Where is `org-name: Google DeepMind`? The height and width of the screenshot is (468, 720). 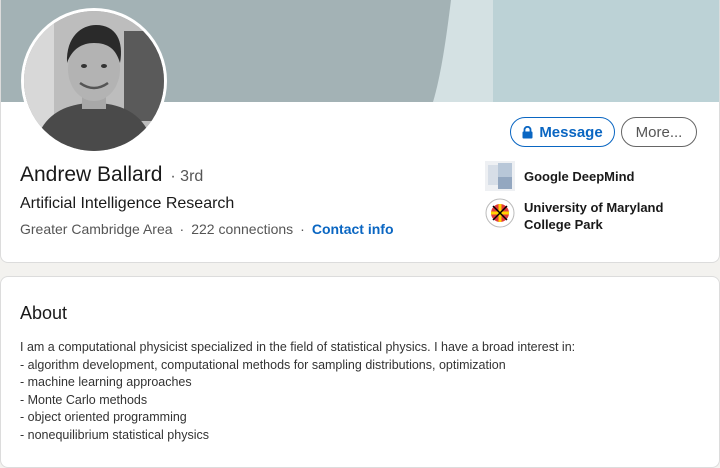
org-name: Google DeepMind is located at coordinates (579, 176).